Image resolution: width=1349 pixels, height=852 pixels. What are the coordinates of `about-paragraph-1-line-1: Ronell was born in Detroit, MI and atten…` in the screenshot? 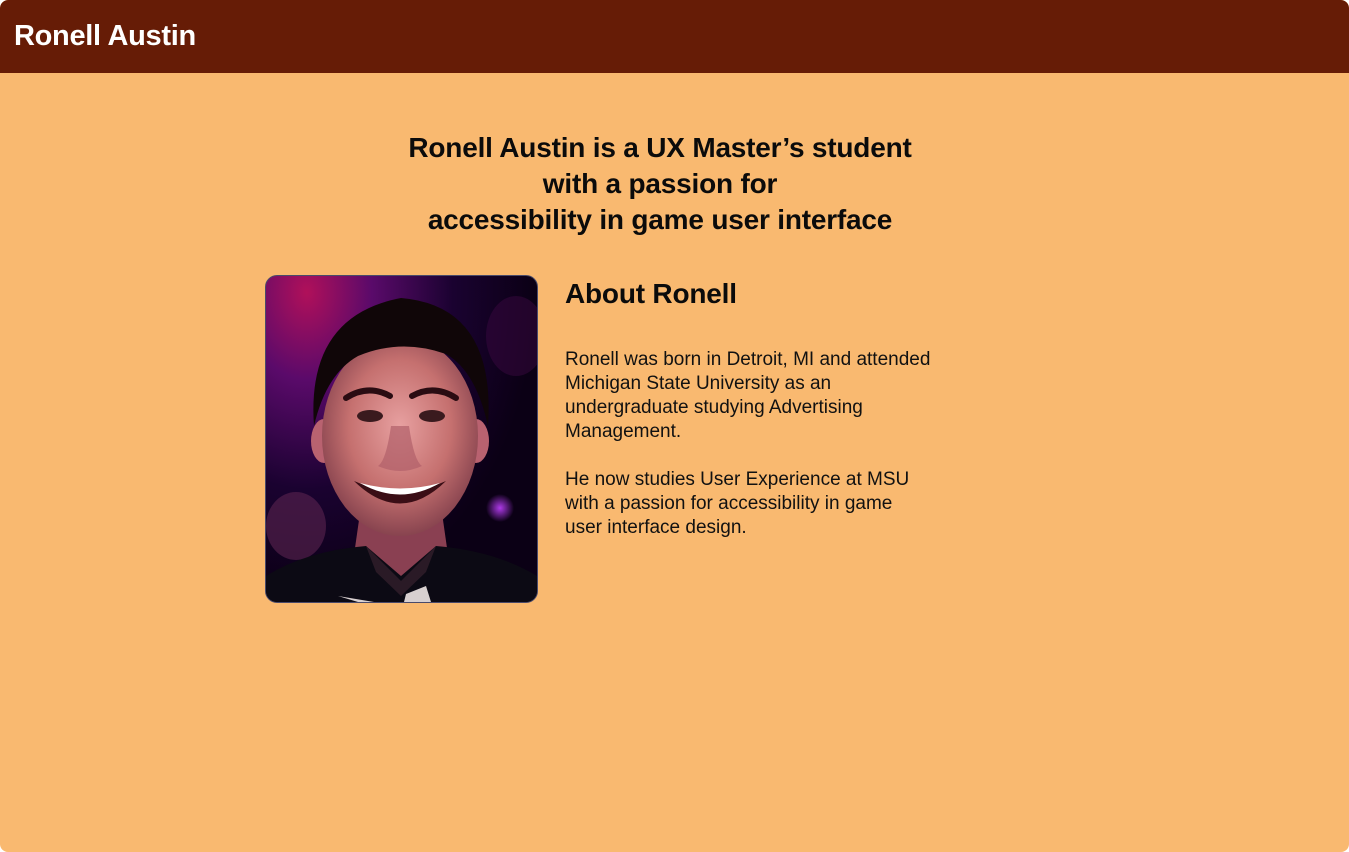 It's located at (748, 359).